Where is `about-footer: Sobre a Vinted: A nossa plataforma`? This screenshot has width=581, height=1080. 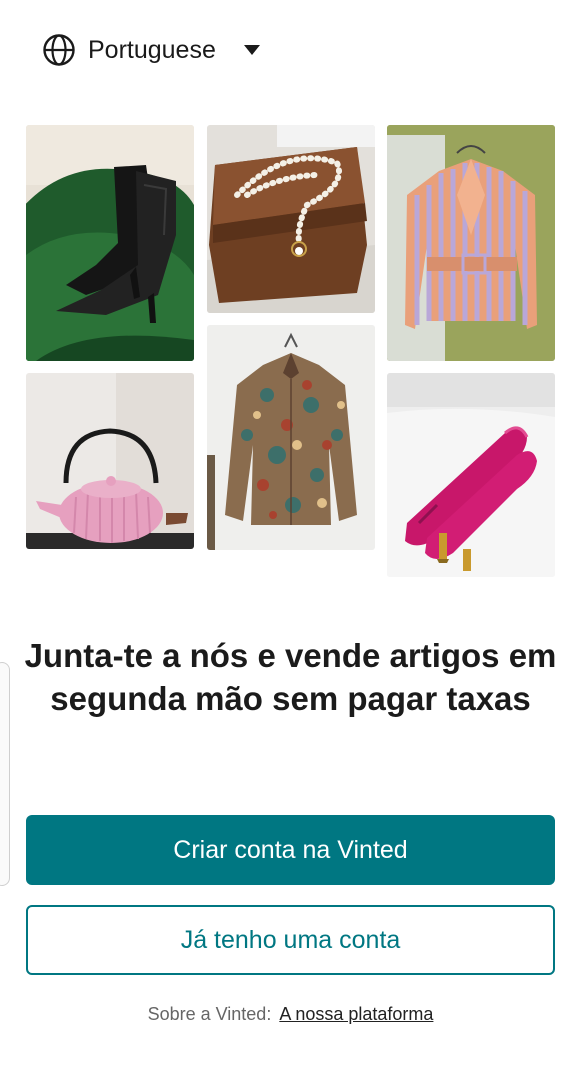 about-footer: Sobre a Vinted: A nossa plataforma is located at coordinates (290, 1014).